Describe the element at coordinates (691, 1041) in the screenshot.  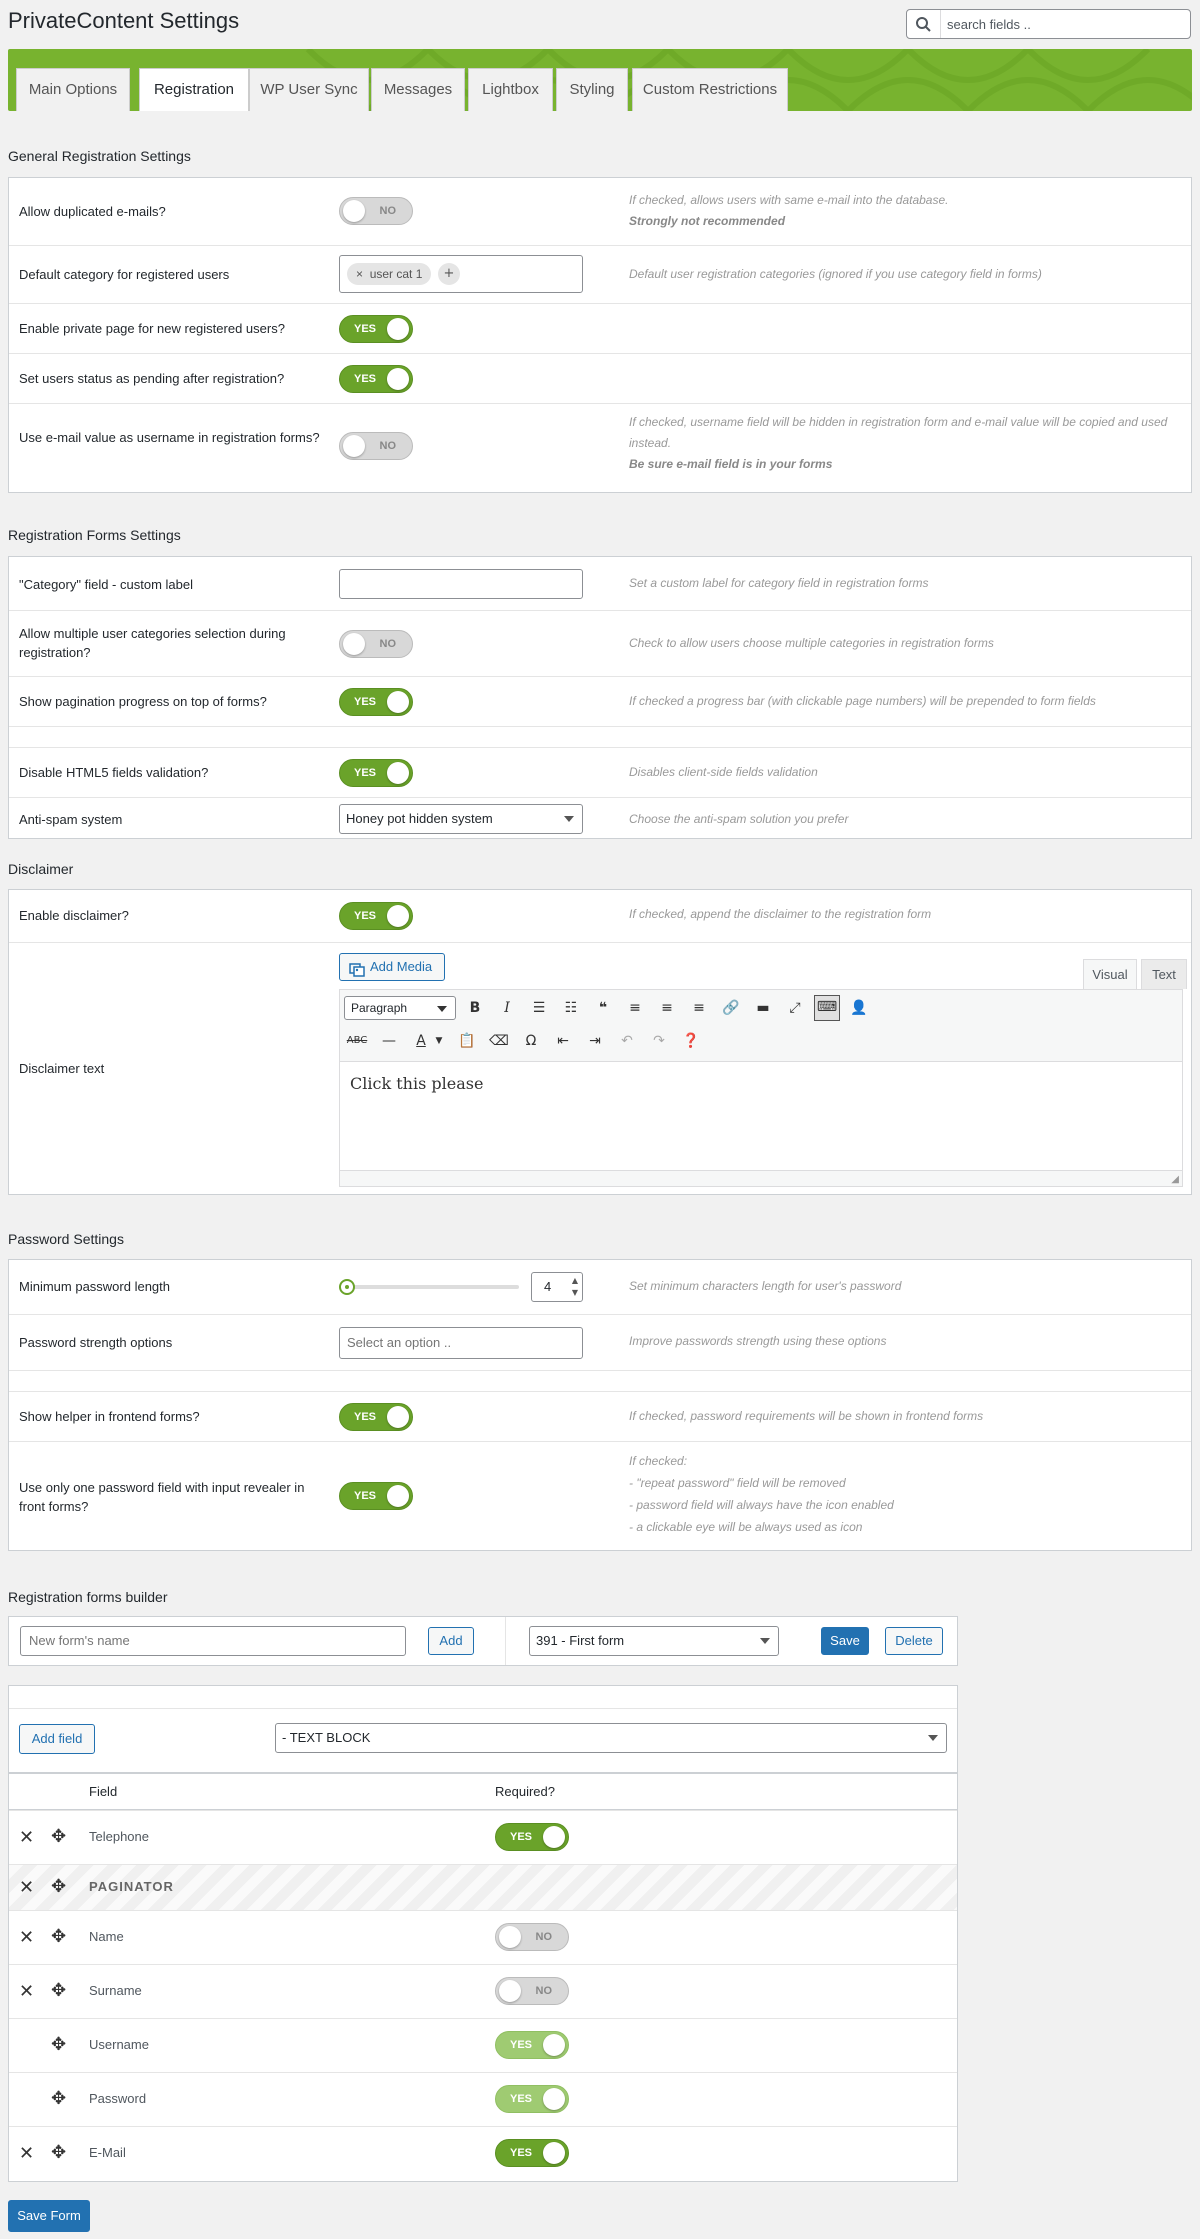
I see `help-icon: ❓` at that location.